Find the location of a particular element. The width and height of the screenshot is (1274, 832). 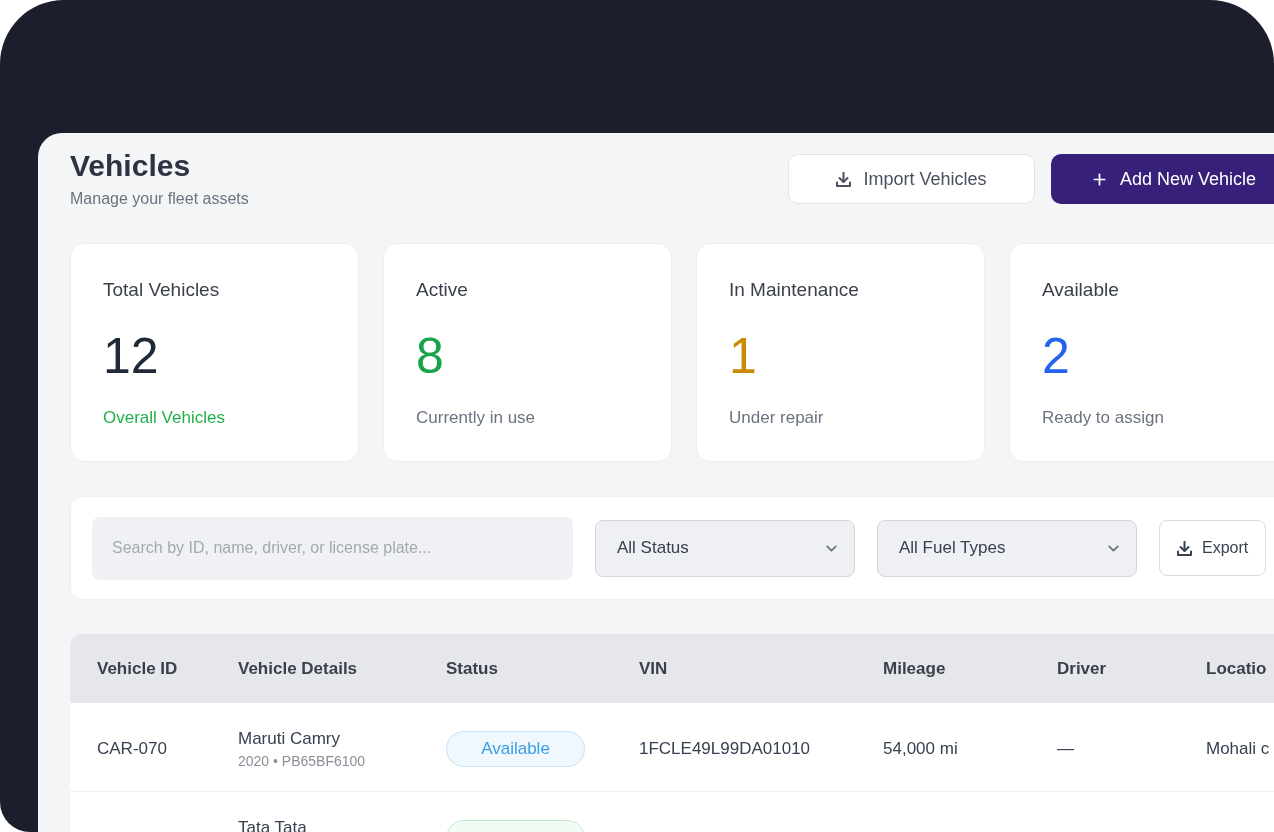

export-button: Export is located at coordinates (1213, 548).